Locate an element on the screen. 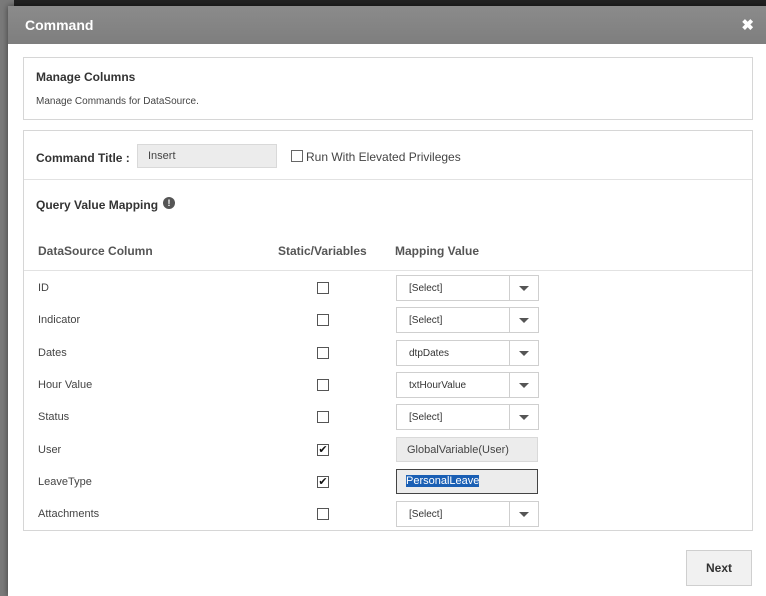 Image resolution: width=766 pixels, height=596 pixels. header-static-variables: Static/Variables is located at coordinates (322, 251).